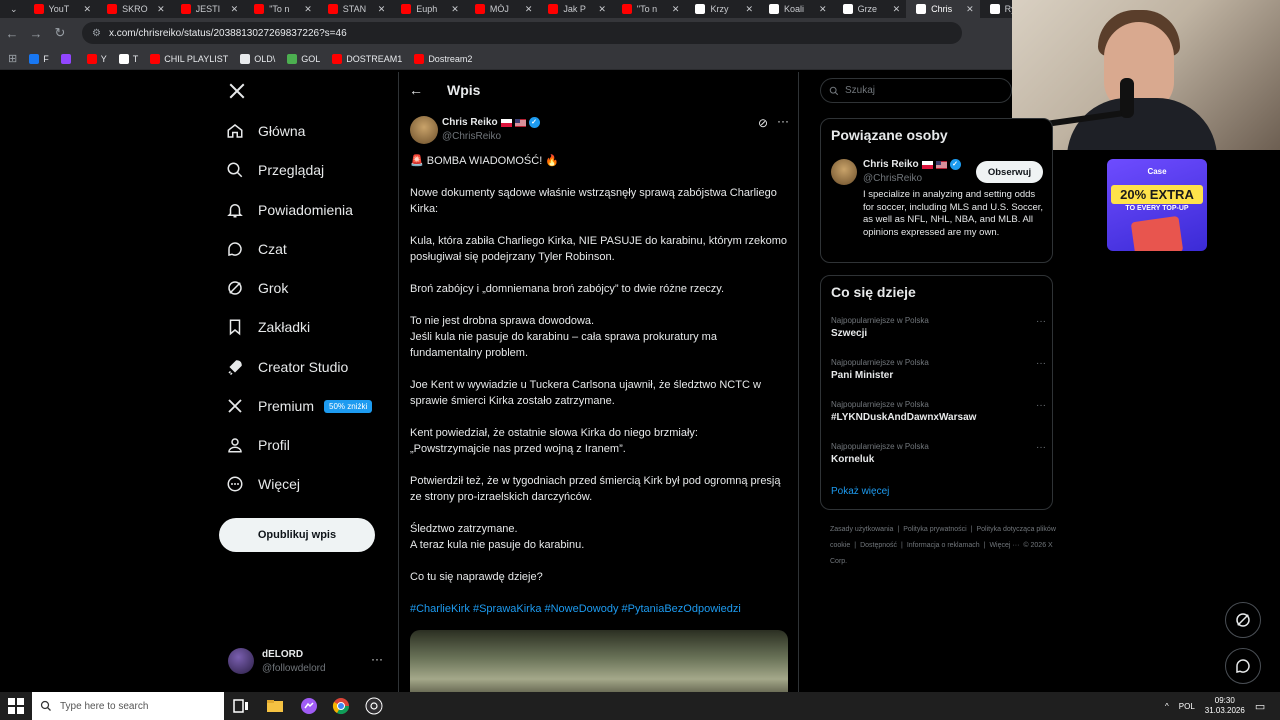  What do you see at coordinates (268, 327) in the screenshot?
I see `nav-item-zakładki: Zakładki` at bounding box center [268, 327].